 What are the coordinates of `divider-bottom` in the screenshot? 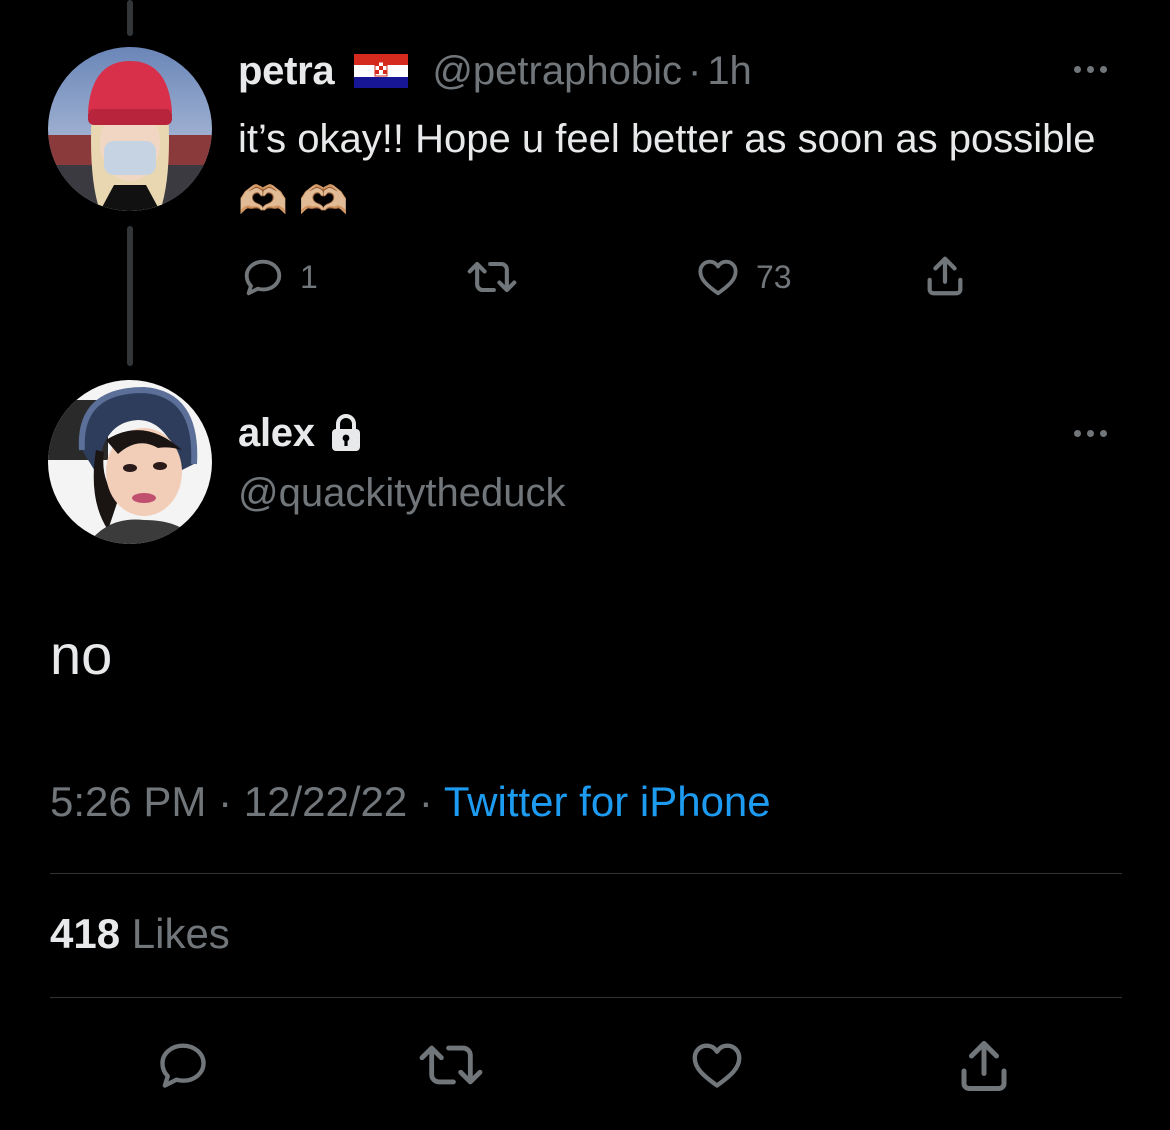 It's located at (586, 997).